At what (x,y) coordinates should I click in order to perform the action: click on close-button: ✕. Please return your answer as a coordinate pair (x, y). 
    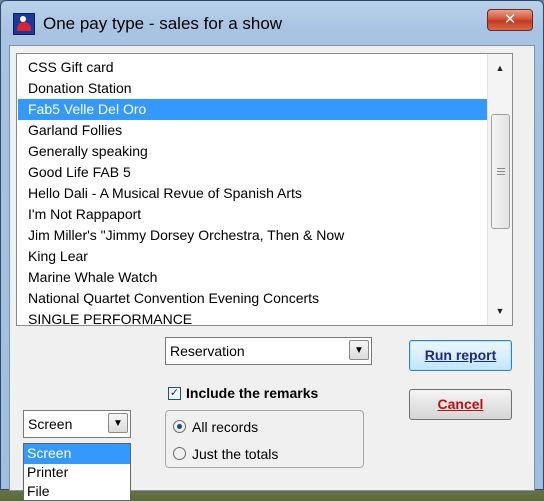
    Looking at the image, I should click on (510, 20).